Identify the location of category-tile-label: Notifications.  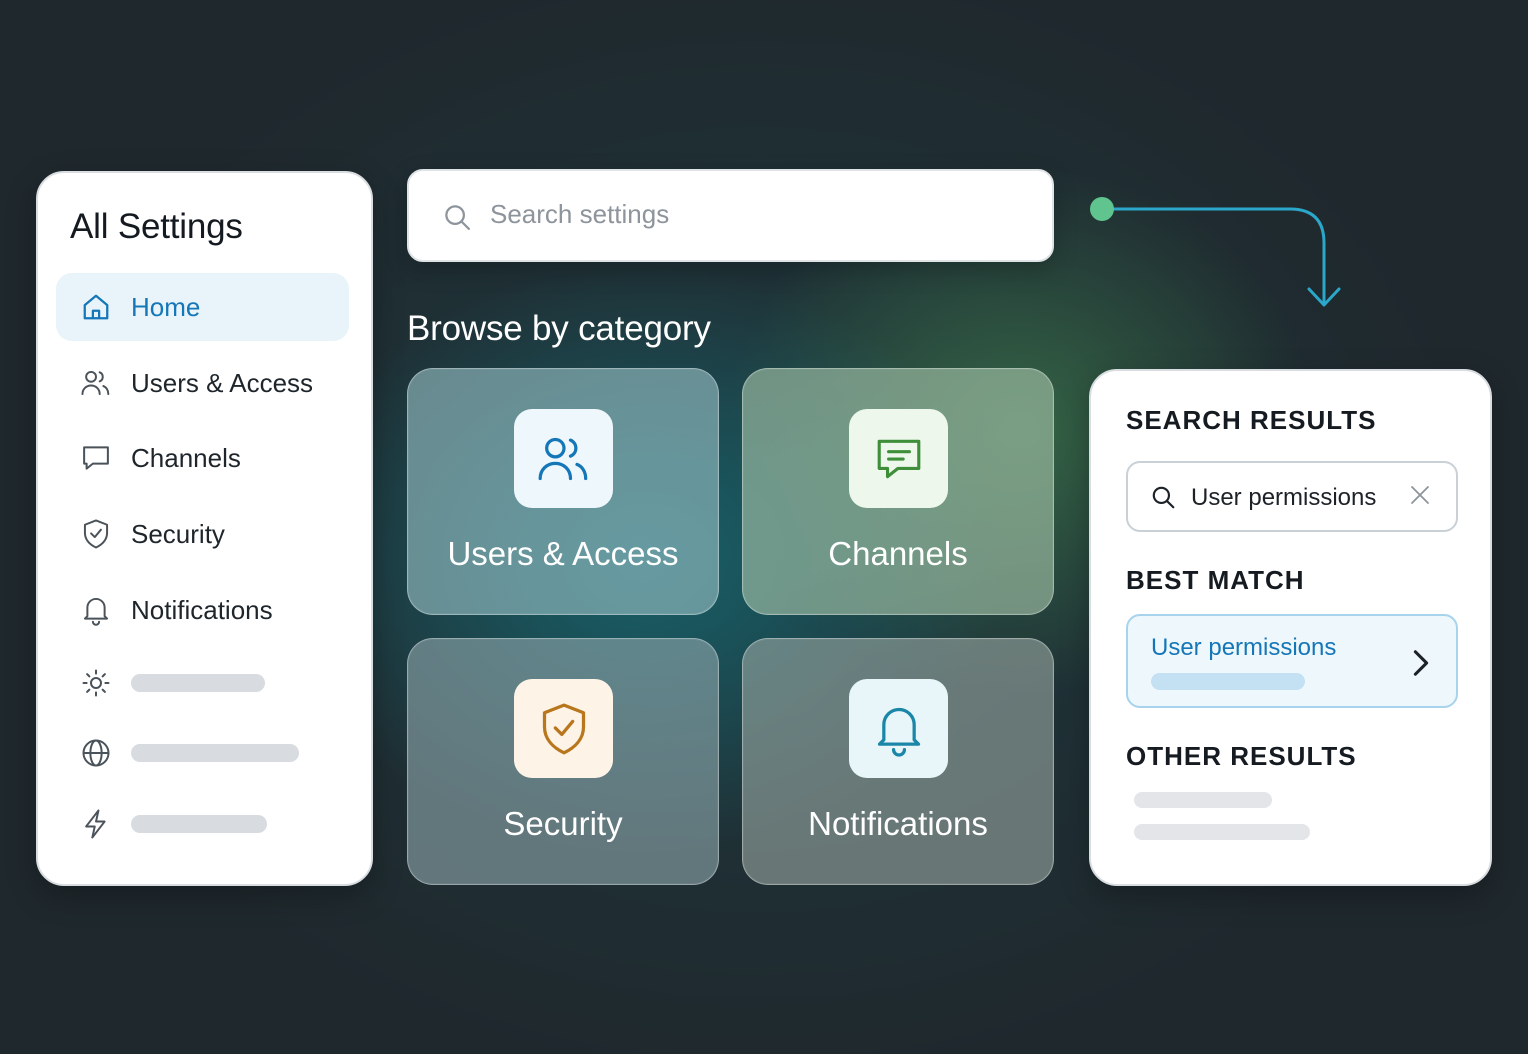
(898, 823).